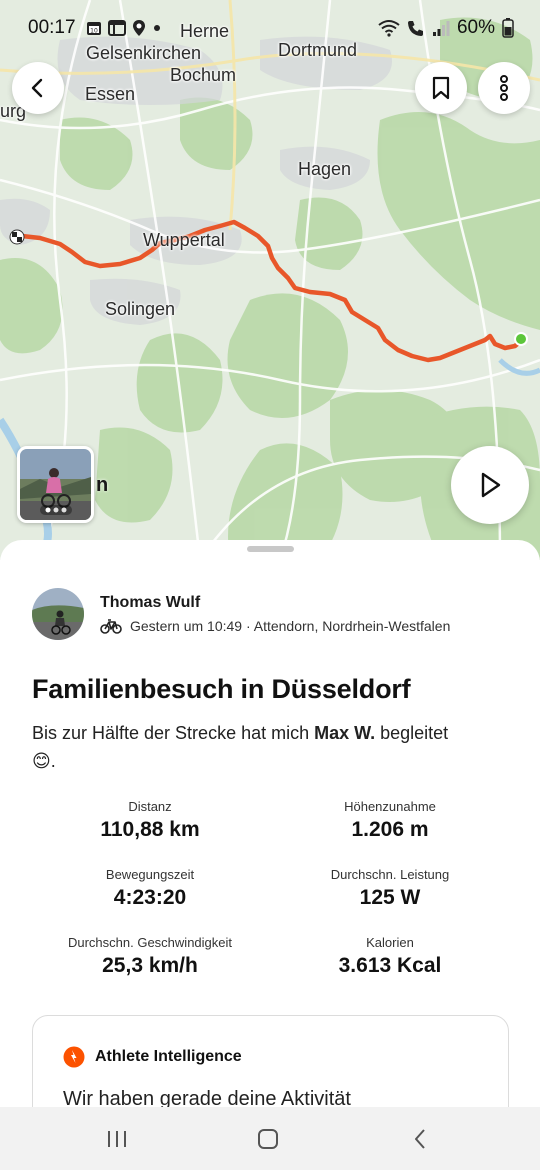  Describe the element at coordinates (52, 27) in the screenshot. I see `status-time: 00:17` at that location.